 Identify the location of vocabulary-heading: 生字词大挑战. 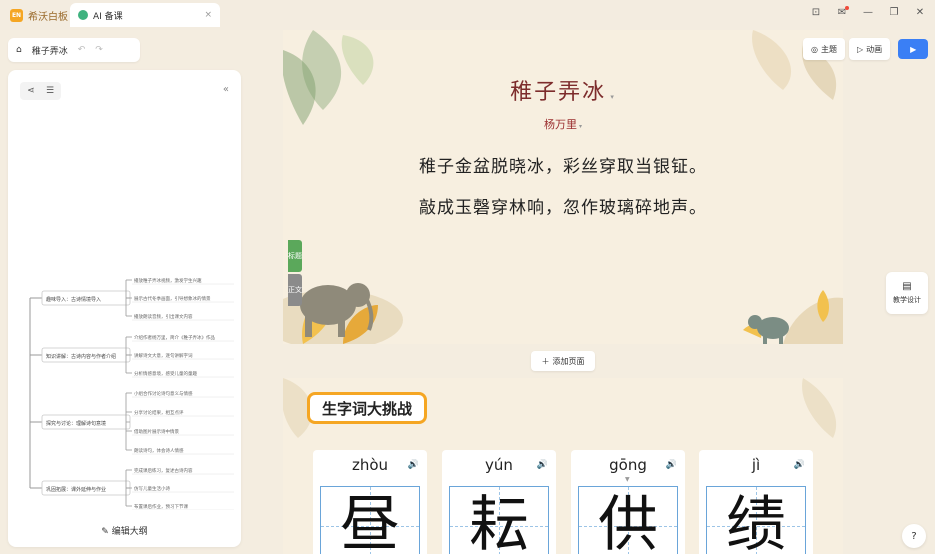
(367, 408).